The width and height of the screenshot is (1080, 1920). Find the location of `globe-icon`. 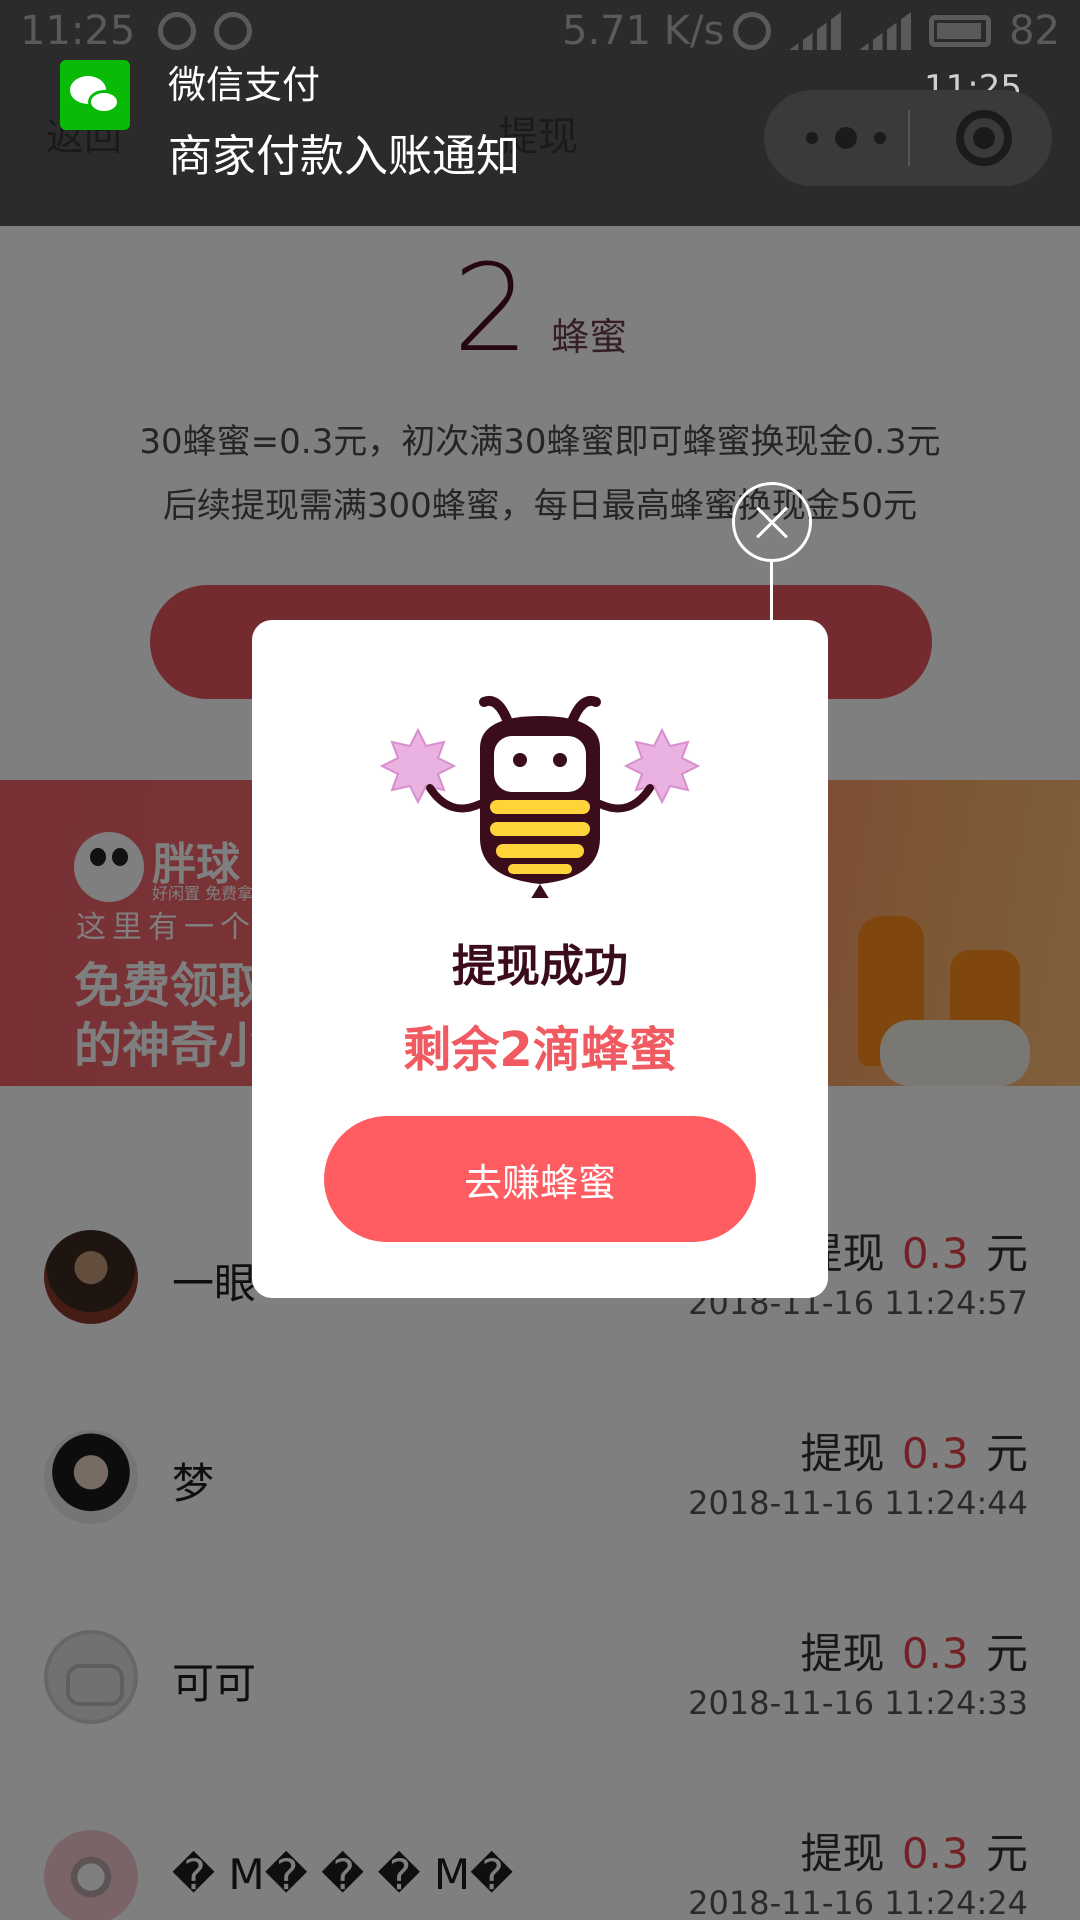

globe-icon is located at coordinates (177, 31).